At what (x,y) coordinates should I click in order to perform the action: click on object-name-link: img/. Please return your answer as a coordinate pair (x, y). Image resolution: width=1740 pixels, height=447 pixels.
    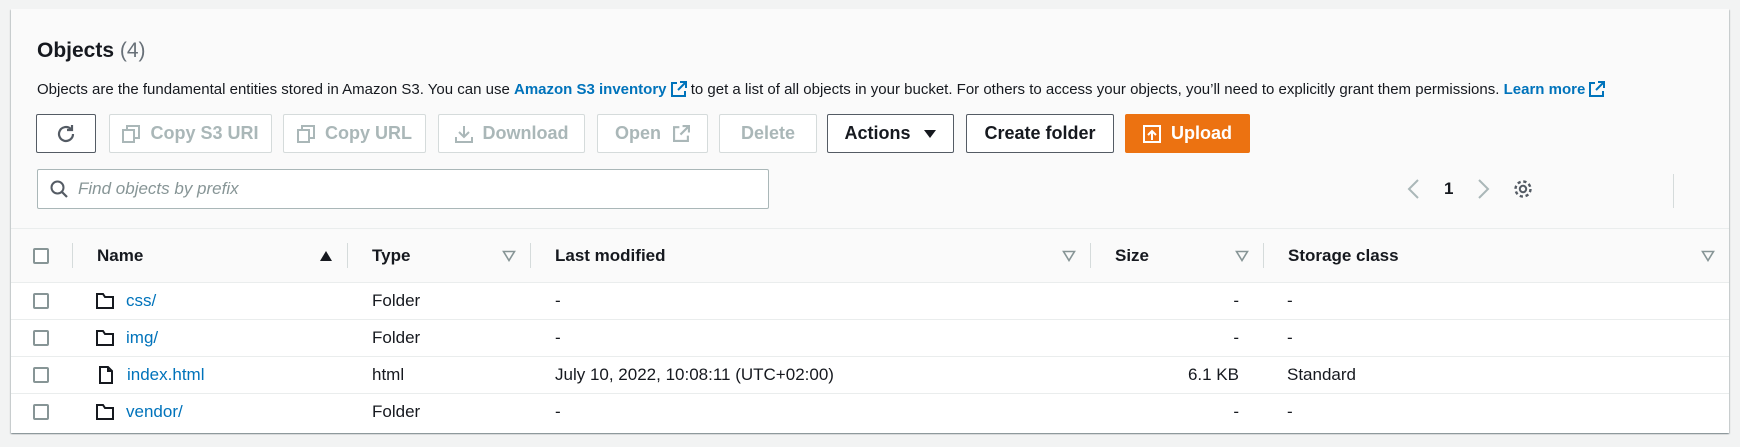
    Looking at the image, I should click on (142, 338).